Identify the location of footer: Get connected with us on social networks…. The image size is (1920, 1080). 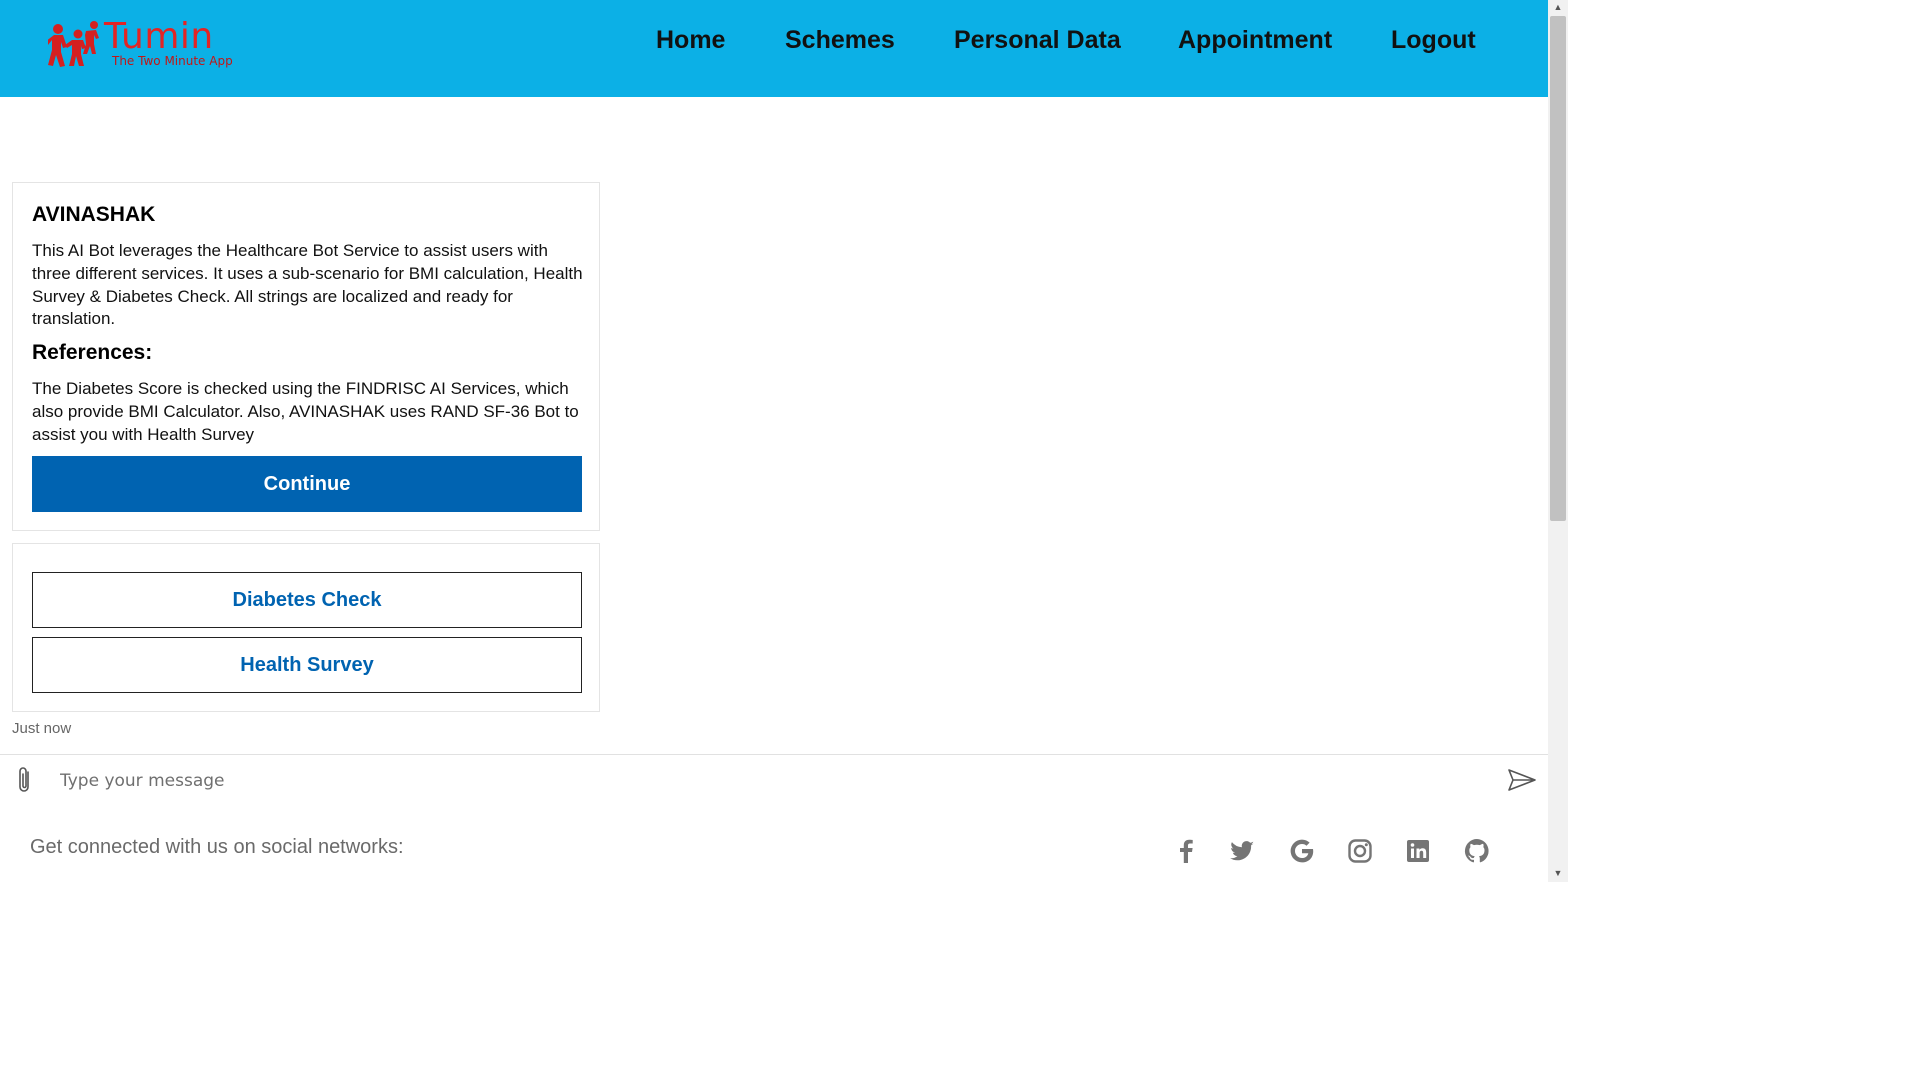
(774, 844).